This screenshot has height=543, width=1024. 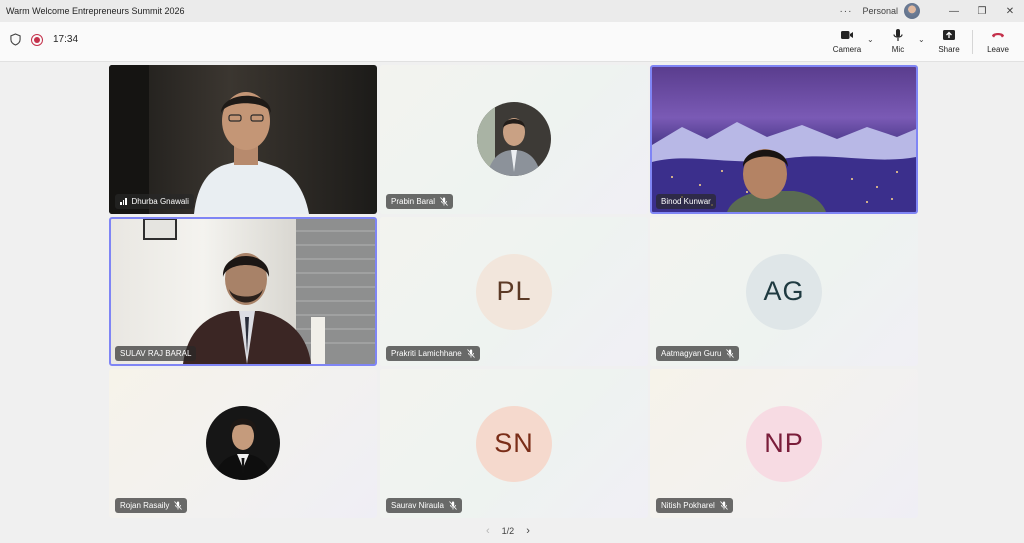 I want to click on meeting-timer: 17:34, so click(x=66, y=39).